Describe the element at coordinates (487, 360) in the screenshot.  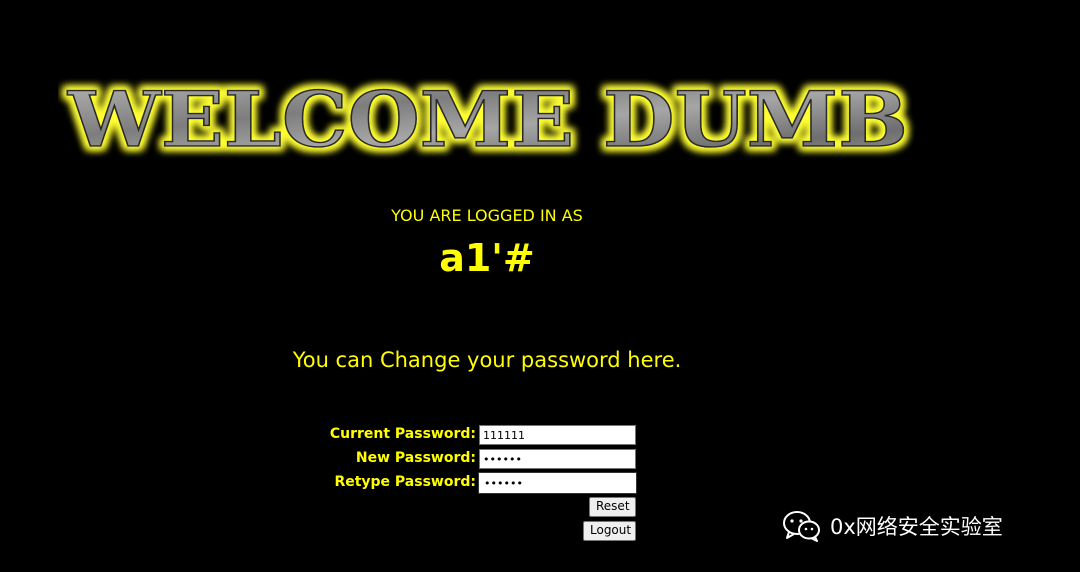
I see `change-password-heading: You can Change your password here.` at that location.